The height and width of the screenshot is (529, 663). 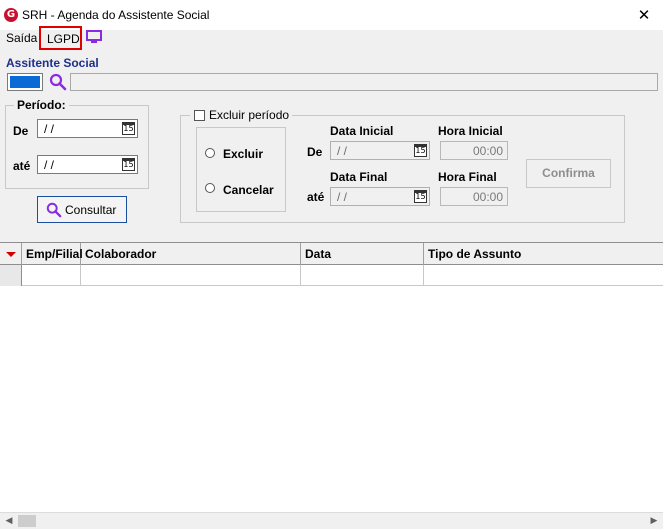 What do you see at coordinates (9, 521) in the screenshot?
I see `scroll-left-icon: ◀` at bounding box center [9, 521].